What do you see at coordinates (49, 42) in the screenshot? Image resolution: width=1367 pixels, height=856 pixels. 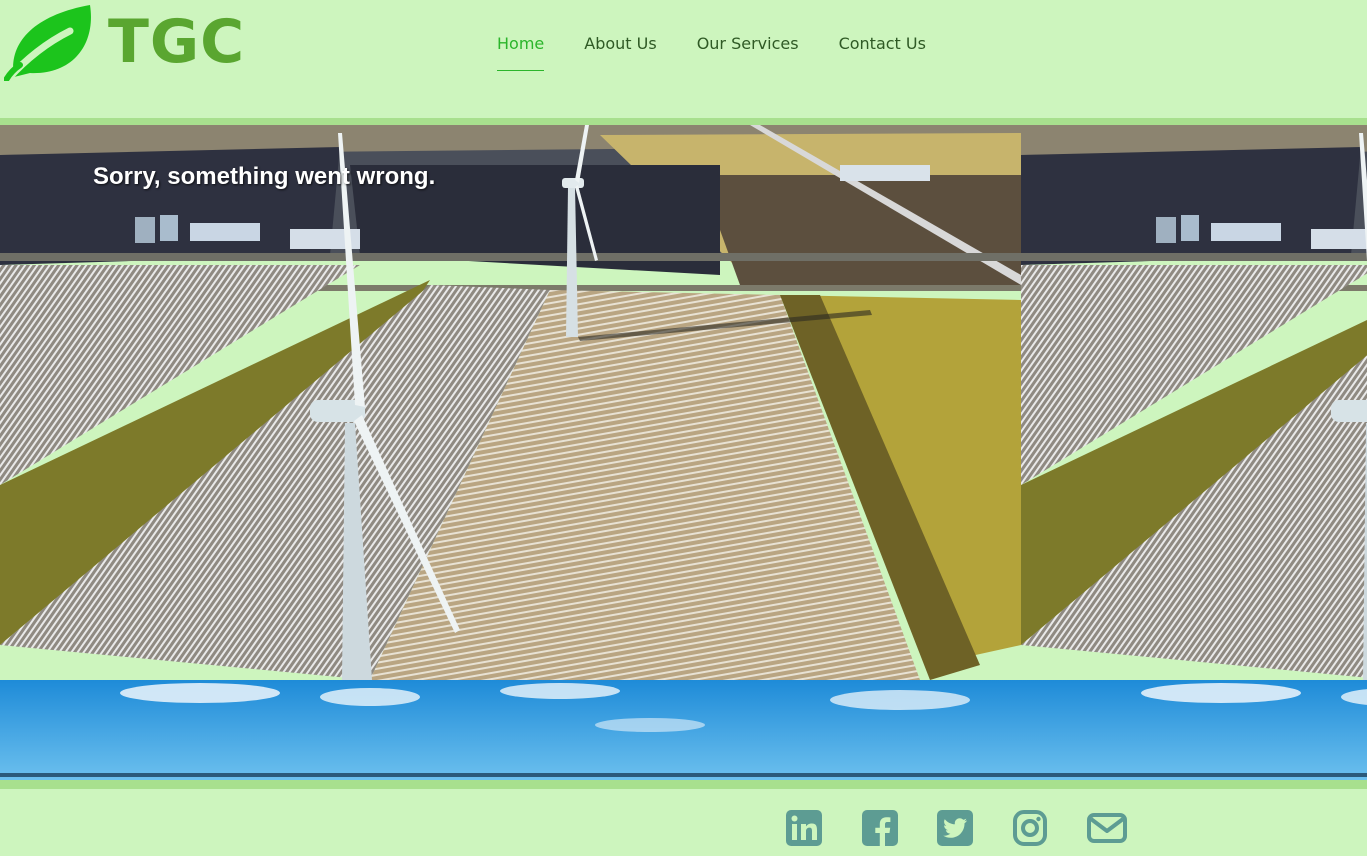 I see `leaf-icon` at bounding box center [49, 42].